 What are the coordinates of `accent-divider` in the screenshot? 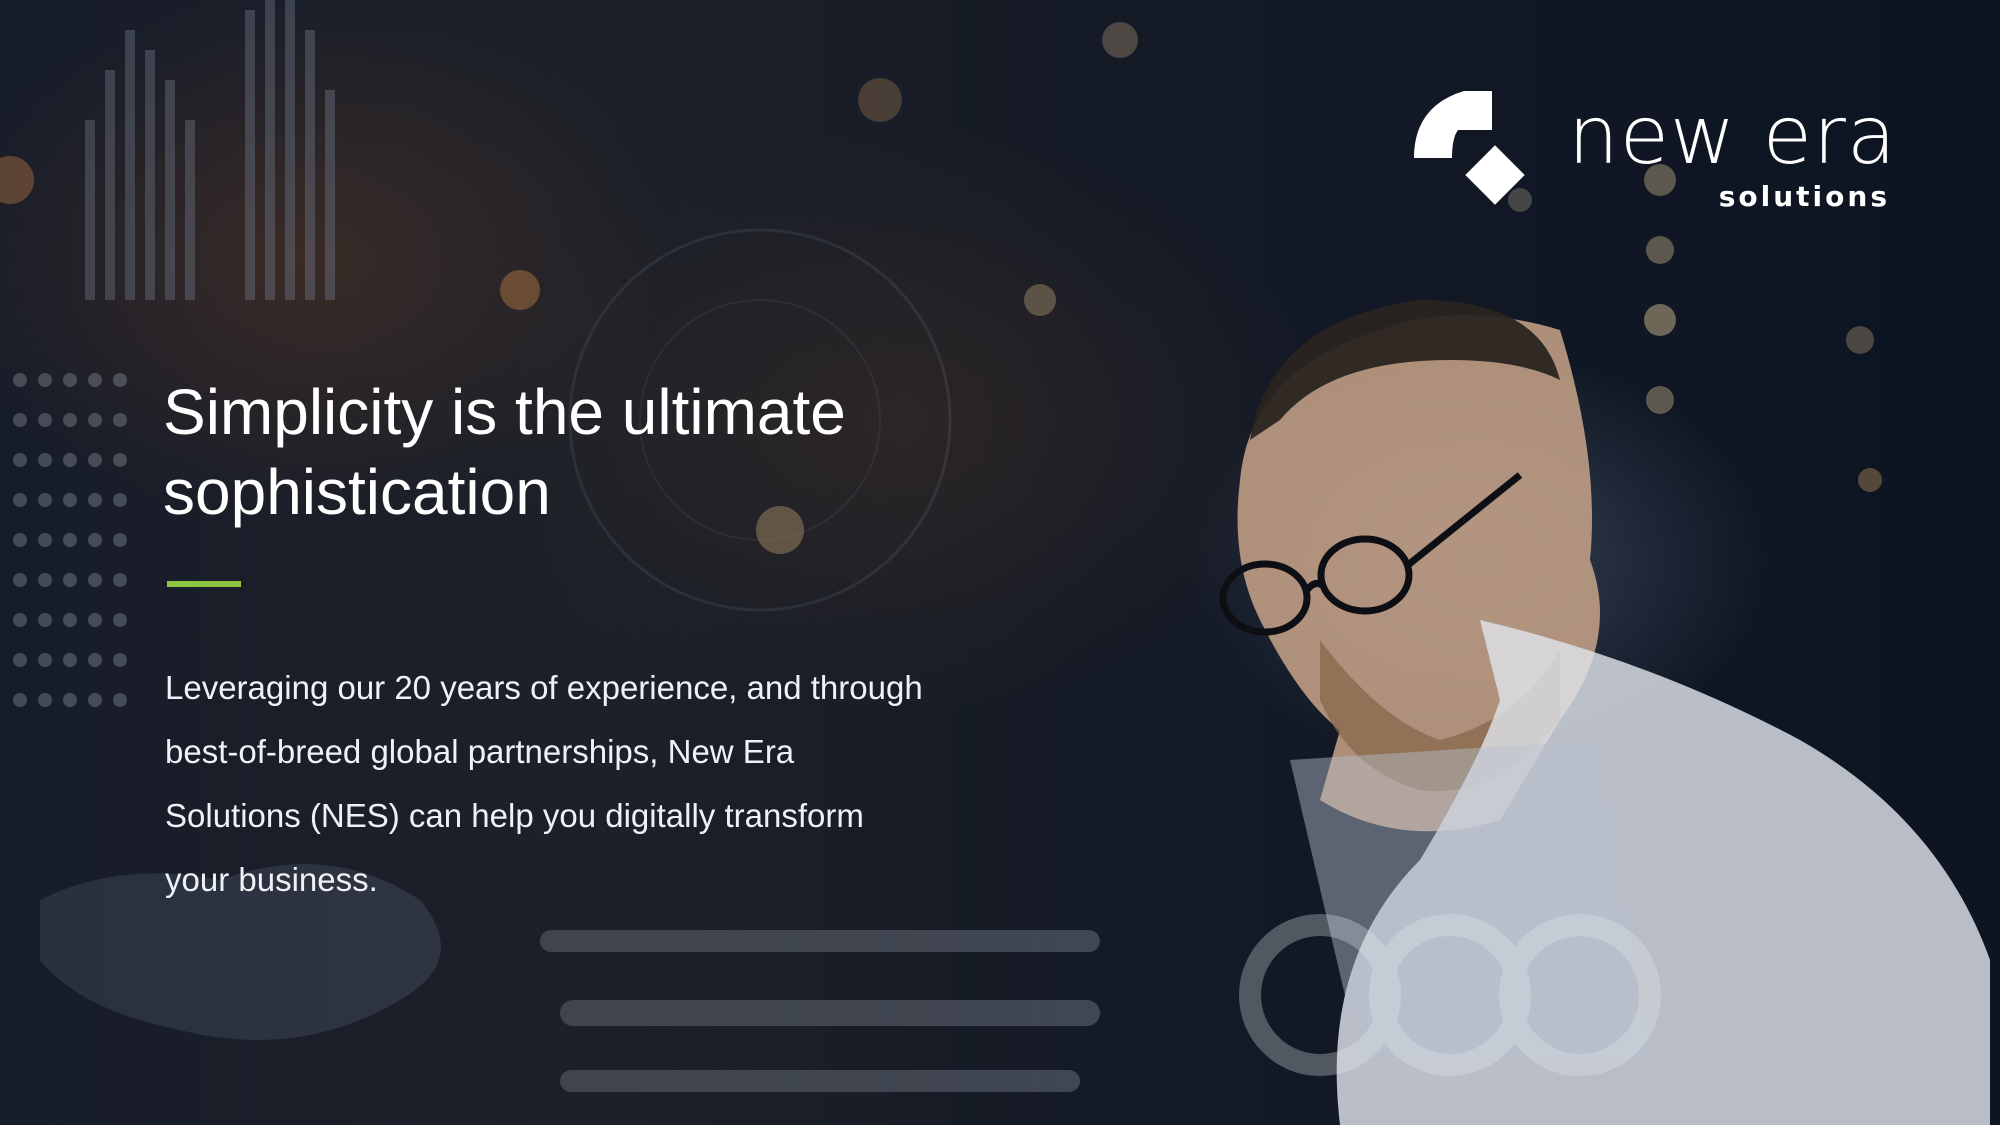 It's located at (204, 584).